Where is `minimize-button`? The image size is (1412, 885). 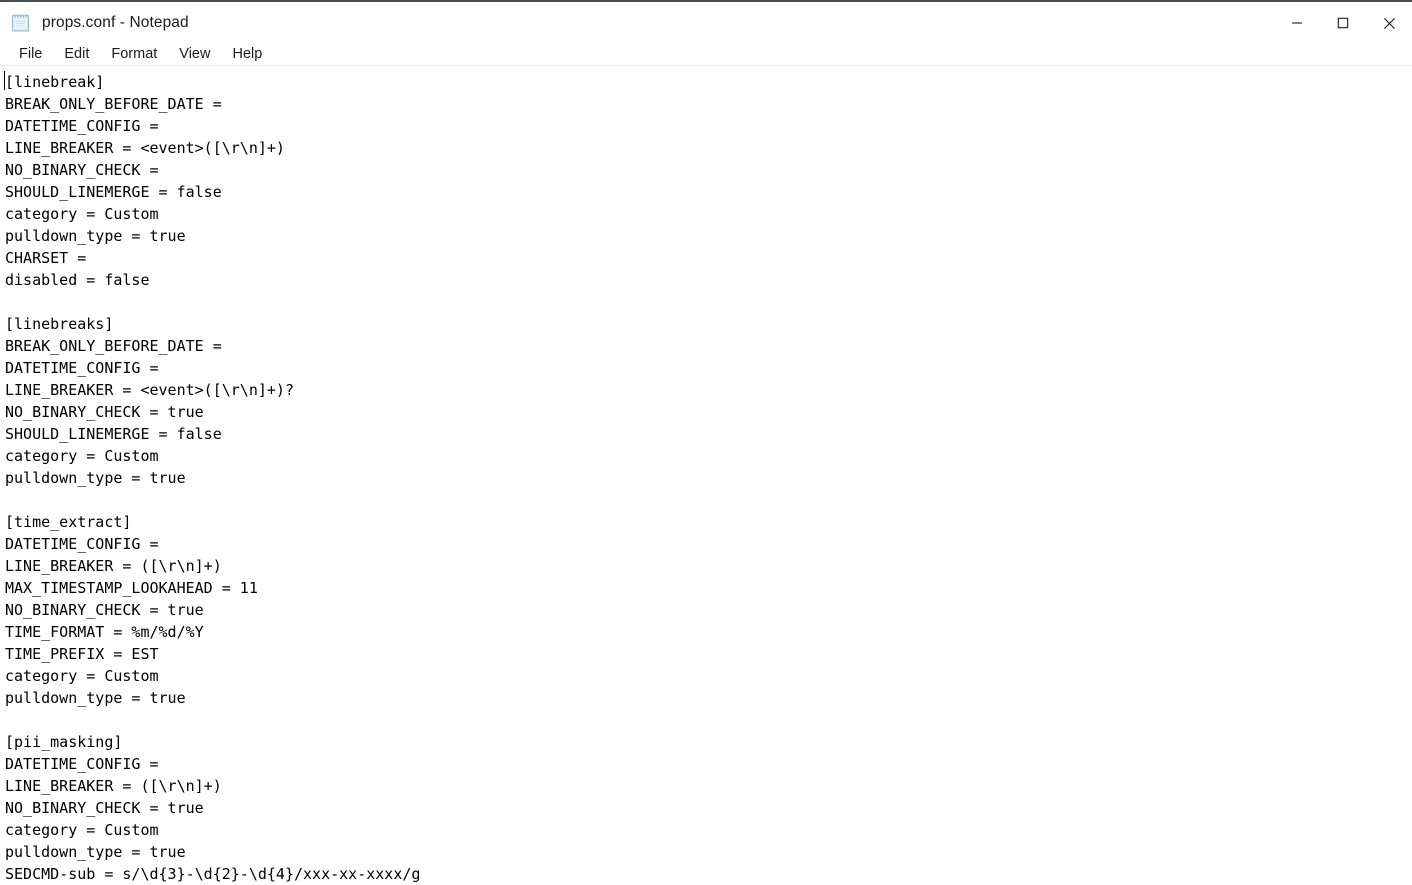 minimize-button is located at coordinates (1297, 23).